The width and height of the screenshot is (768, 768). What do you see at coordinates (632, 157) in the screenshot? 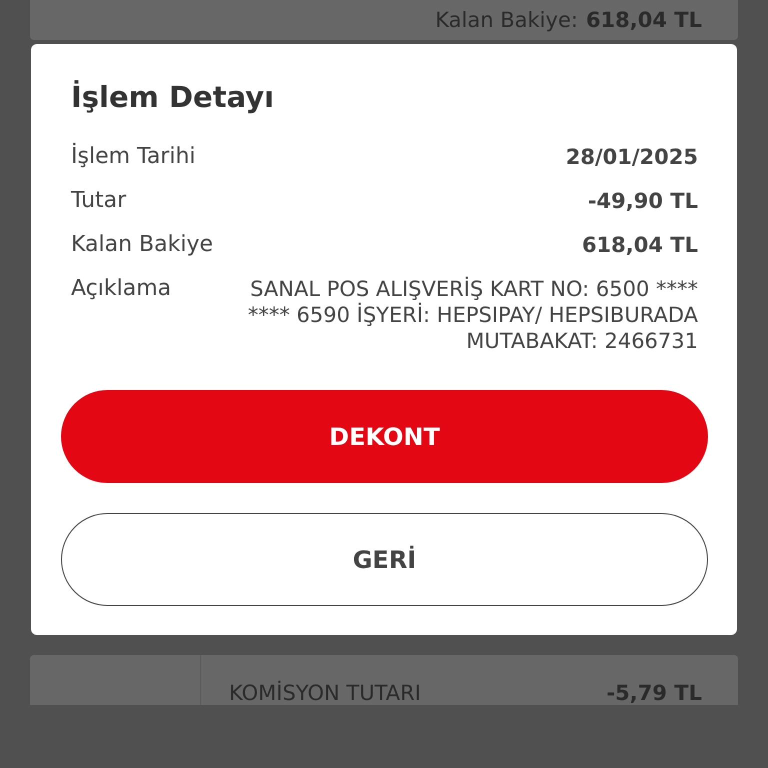
I see `detail-value: 28/01/2025` at bounding box center [632, 157].